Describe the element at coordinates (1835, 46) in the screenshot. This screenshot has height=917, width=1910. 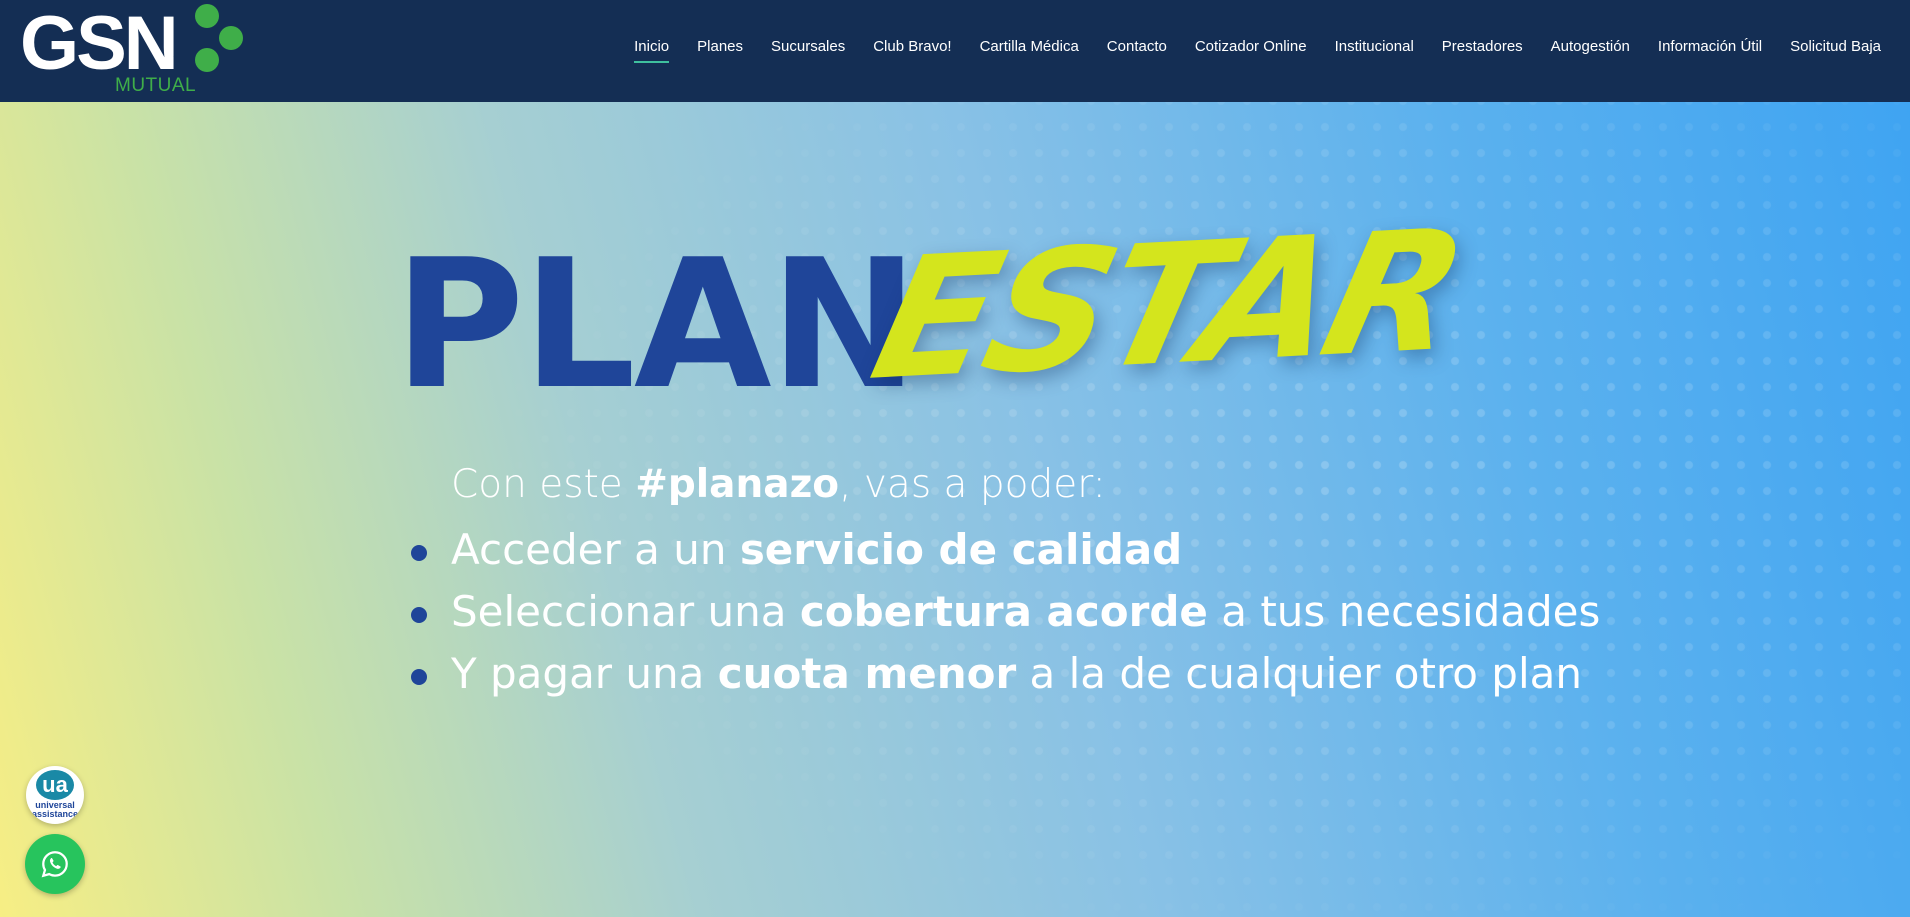
I see `nav-item-solicitud-baja: Solicitud Baja` at that location.